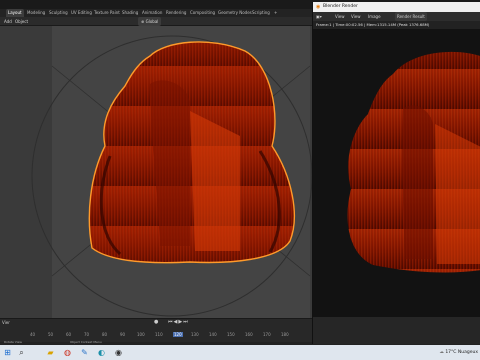 The width and height of the screenshot is (480, 360). What do you see at coordinates (67, 352) in the screenshot?
I see `chrome-icon: ◍` at bounding box center [67, 352].